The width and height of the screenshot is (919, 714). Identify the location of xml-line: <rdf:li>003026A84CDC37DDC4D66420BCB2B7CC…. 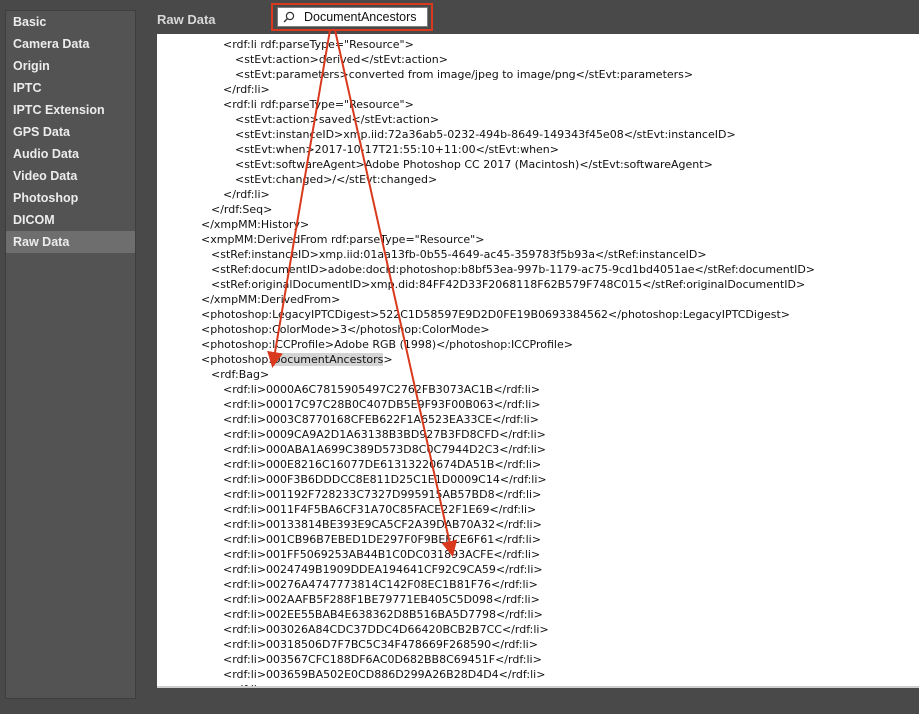
(386, 629).